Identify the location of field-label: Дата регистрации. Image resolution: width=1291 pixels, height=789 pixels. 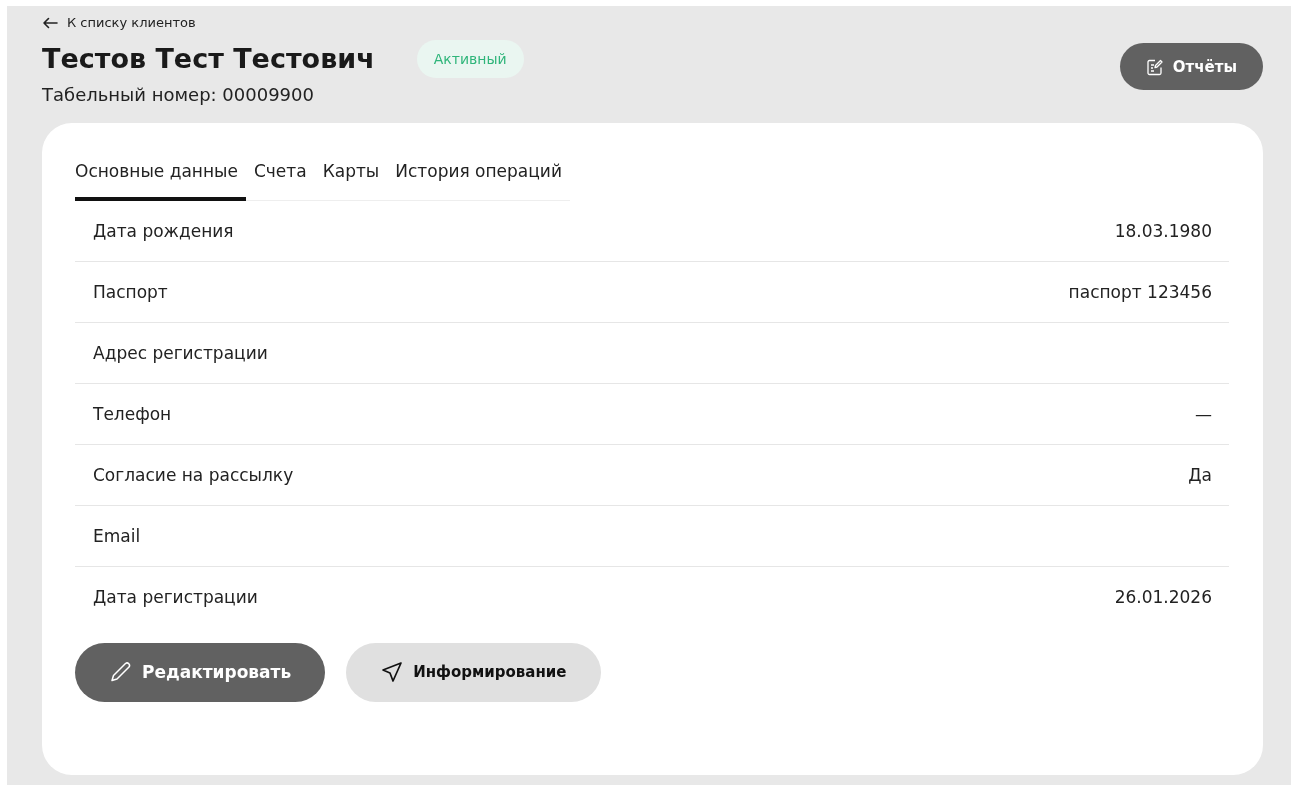
(175, 596).